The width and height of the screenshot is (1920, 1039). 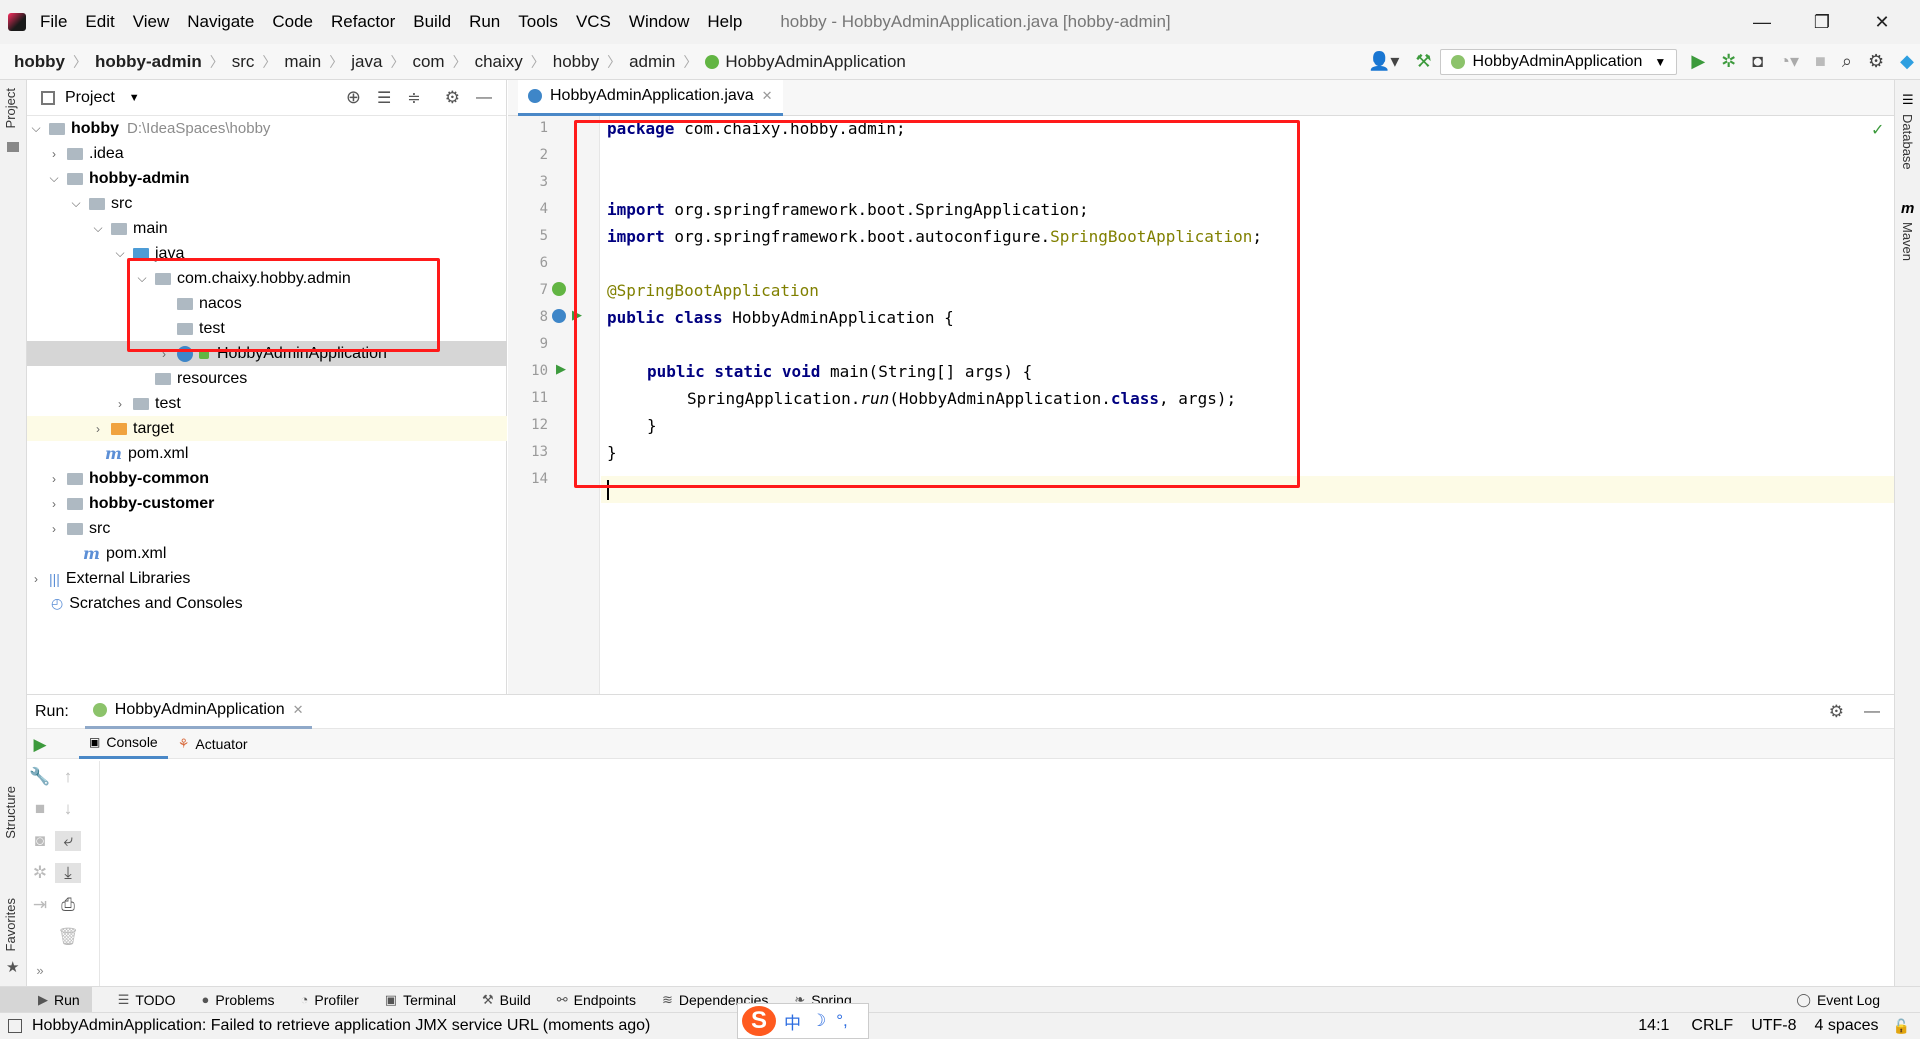 I want to click on run-configuration-select: HobbyAdminApplication ▼, so click(x=1558, y=61).